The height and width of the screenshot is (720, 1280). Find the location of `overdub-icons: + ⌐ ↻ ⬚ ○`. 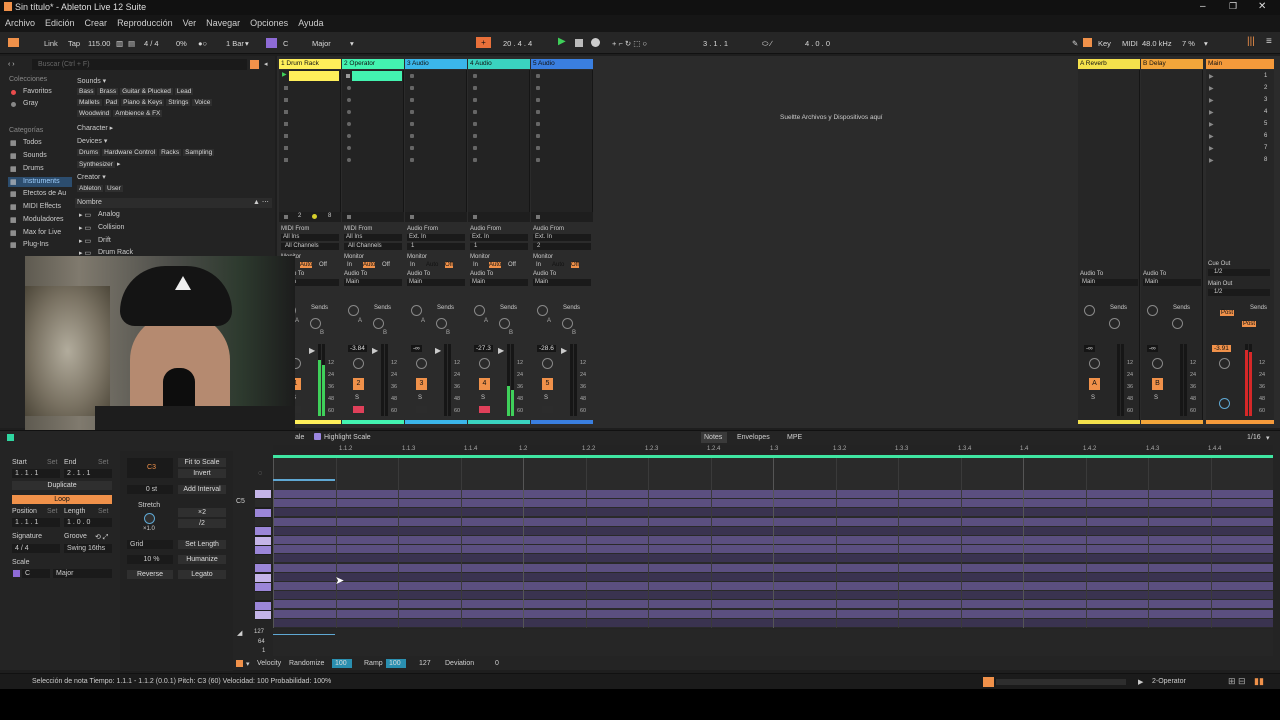

overdub-icons: + ⌐ ↻ ⬚ ○ is located at coordinates (629, 43).